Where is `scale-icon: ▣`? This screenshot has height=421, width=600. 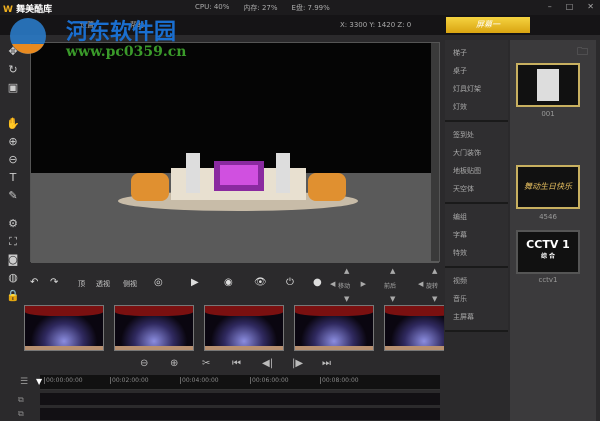
scale-icon: ▣ is located at coordinates (13, 87).